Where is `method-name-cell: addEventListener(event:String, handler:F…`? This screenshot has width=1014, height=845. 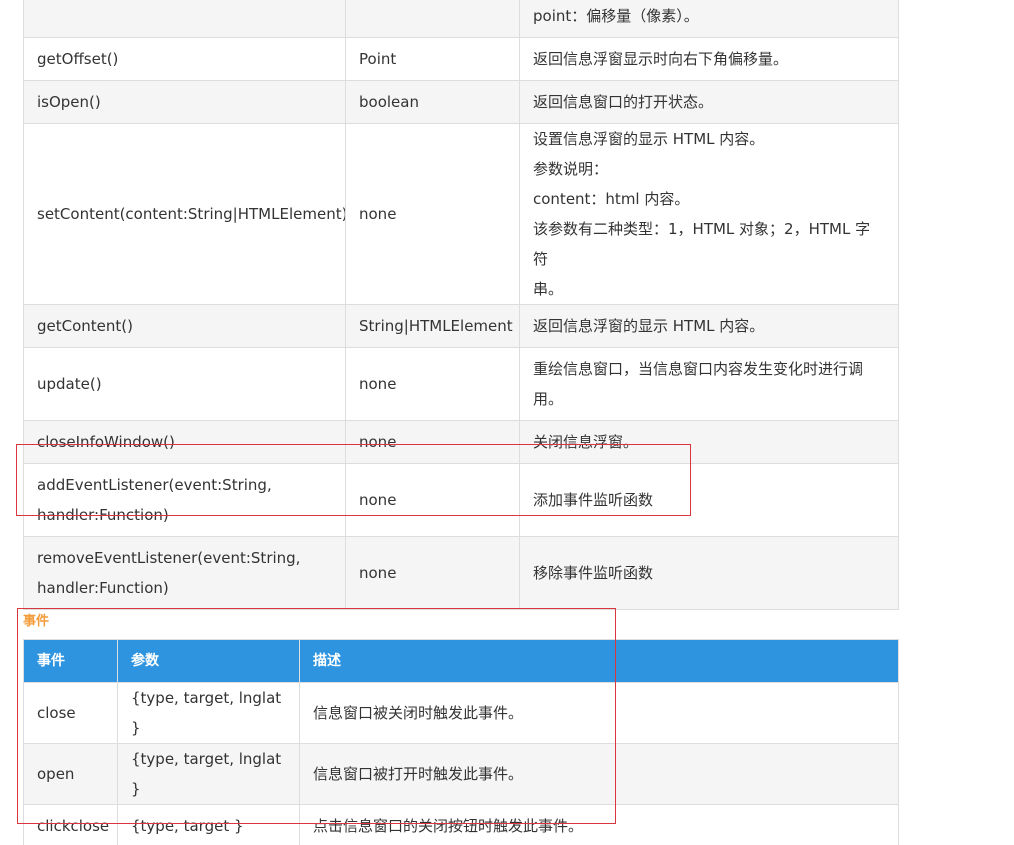
method-name-cell: addEventListener(event:String, handler:F… is located at coordinates (184, 500).